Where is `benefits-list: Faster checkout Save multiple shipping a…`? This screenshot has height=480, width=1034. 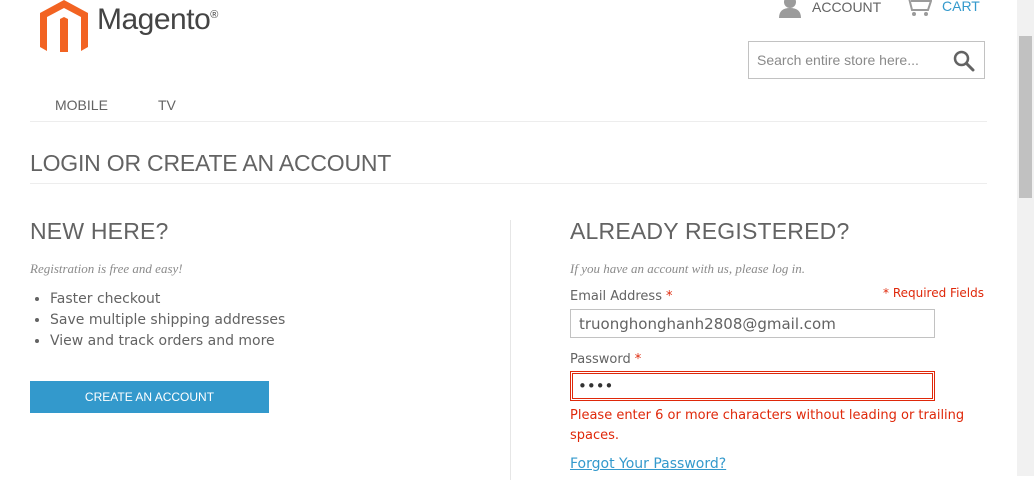 benefits-list: Faster checkout Save multiple shipping a… is located at coordinates (157, 320).